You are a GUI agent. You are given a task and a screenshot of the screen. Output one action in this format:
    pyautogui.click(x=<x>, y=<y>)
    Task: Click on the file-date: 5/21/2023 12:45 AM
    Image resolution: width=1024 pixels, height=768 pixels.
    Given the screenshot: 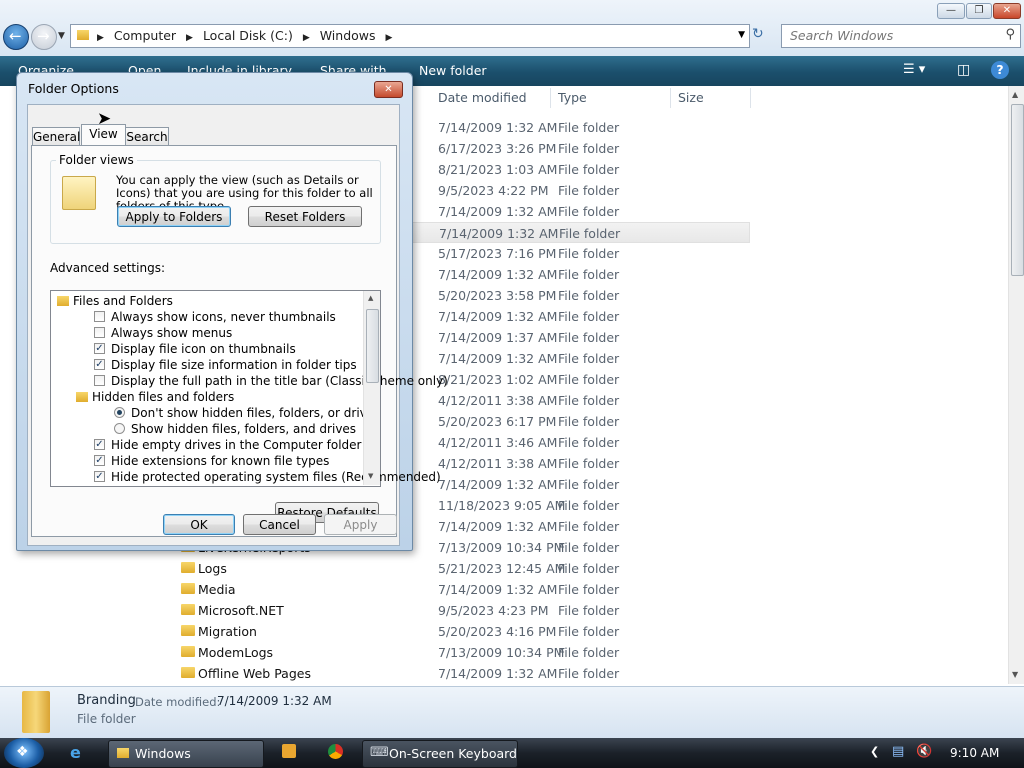 What is the action you would take?
    pyautogui.click(x=502, y=568)
    